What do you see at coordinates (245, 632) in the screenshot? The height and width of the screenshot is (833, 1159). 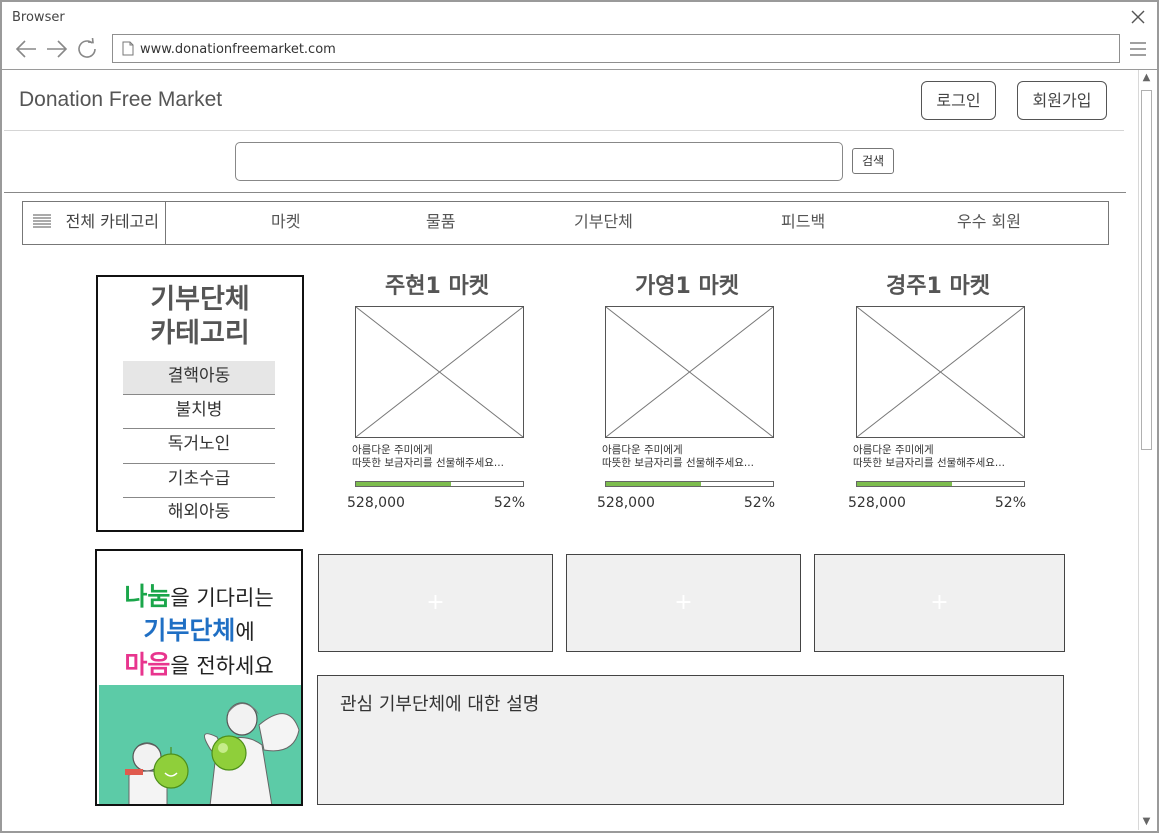 I see `banner-text: 에` at bounding box center [245, 632].